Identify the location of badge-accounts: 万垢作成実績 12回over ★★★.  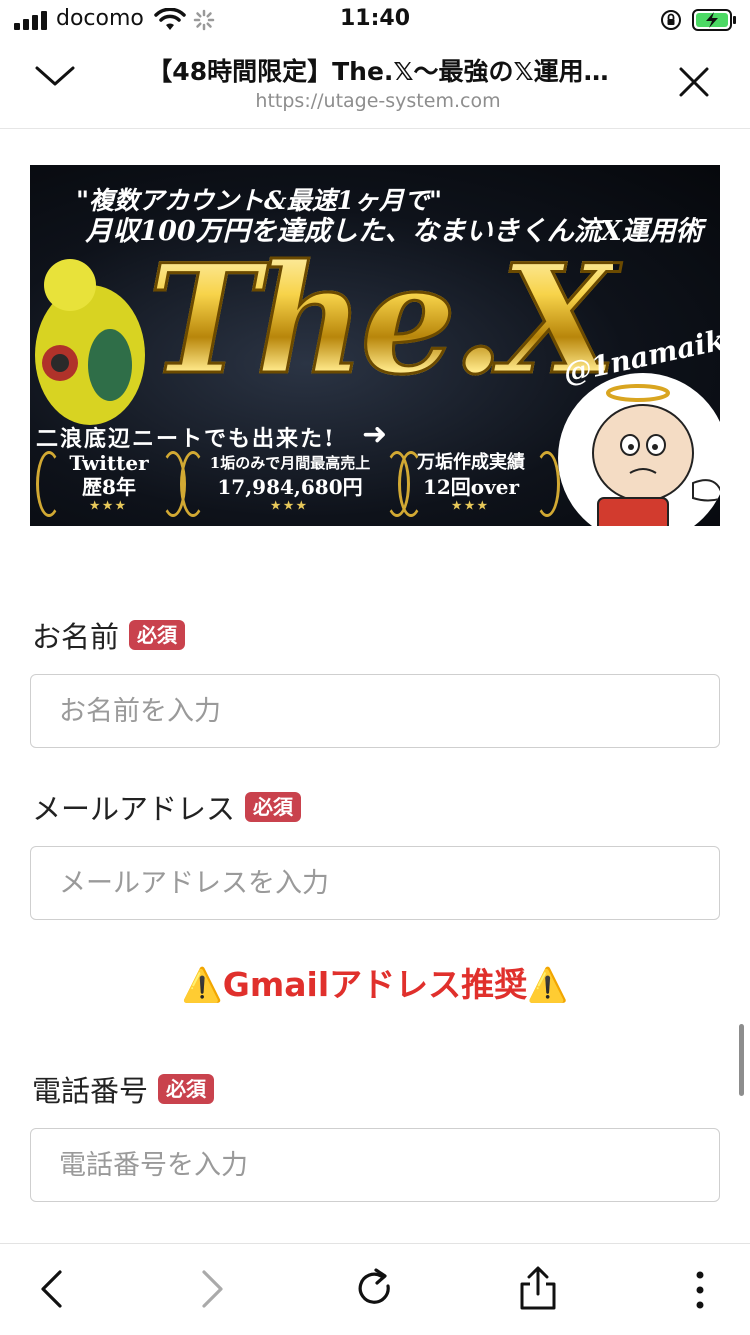
(471, 482).